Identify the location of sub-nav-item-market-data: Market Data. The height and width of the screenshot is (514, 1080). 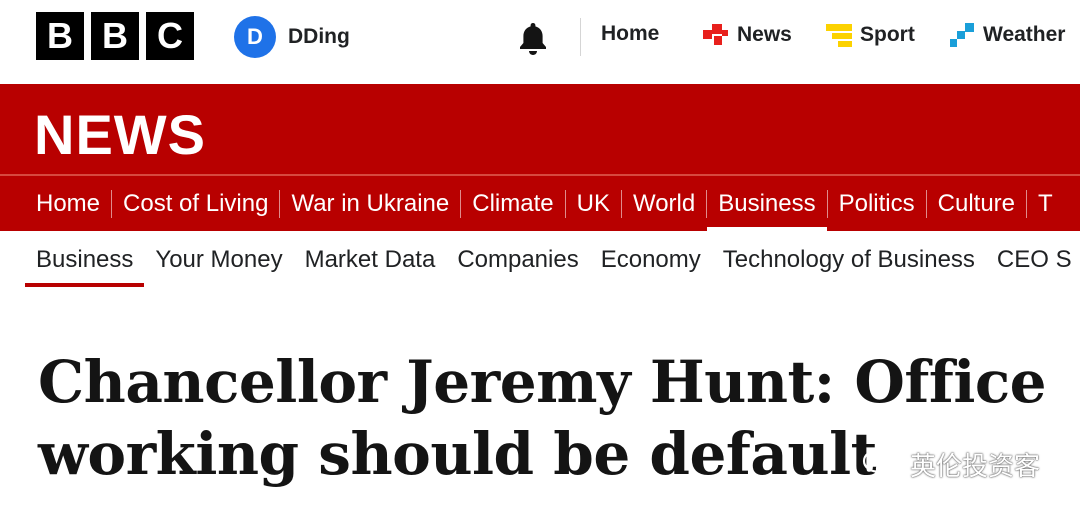
(370, 260).